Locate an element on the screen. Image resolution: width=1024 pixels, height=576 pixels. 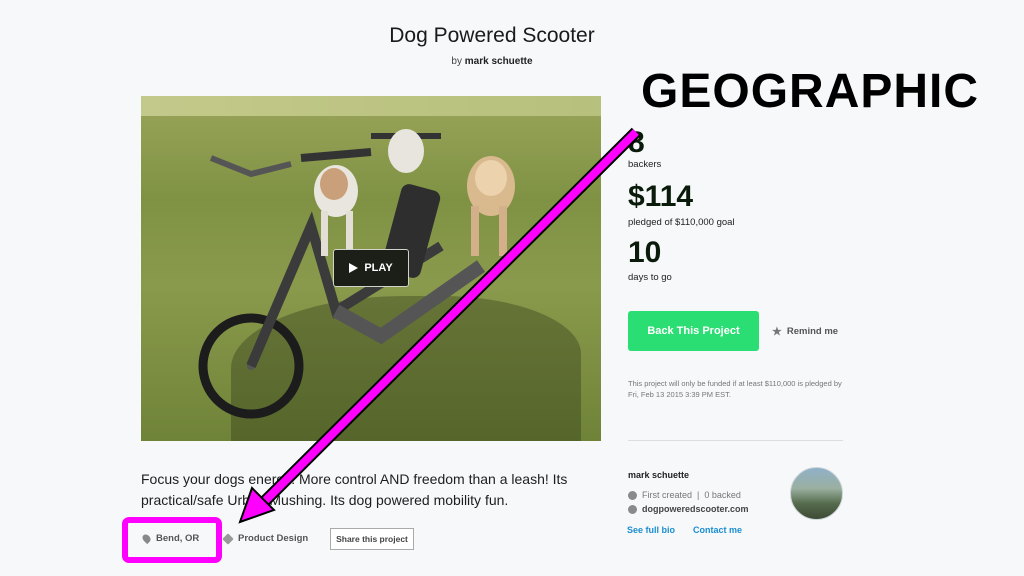
remind-me-button: ★ Remind me is located at coordinates (805, 331).